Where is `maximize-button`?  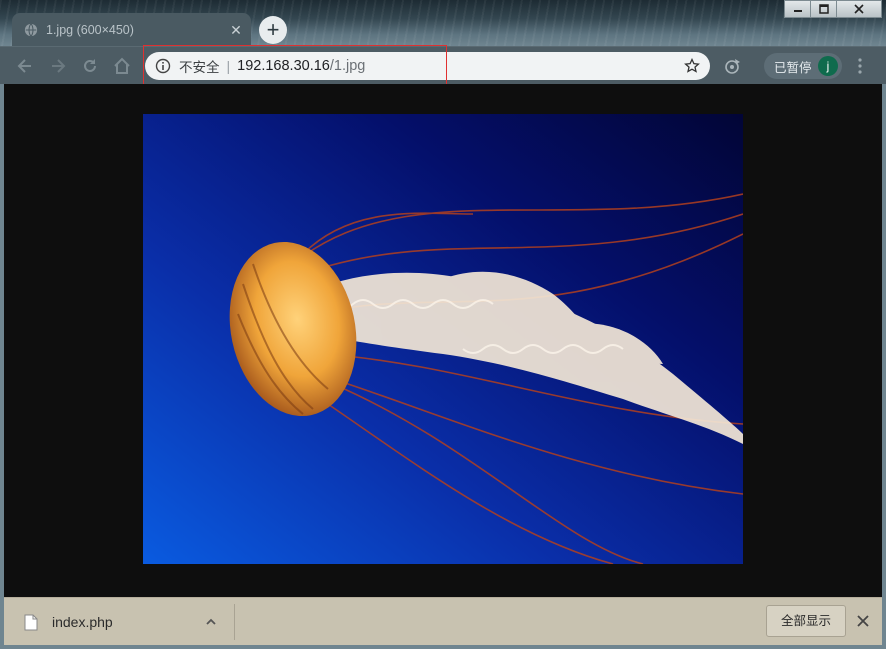 maximize-button is located at coordinates (823, 9).